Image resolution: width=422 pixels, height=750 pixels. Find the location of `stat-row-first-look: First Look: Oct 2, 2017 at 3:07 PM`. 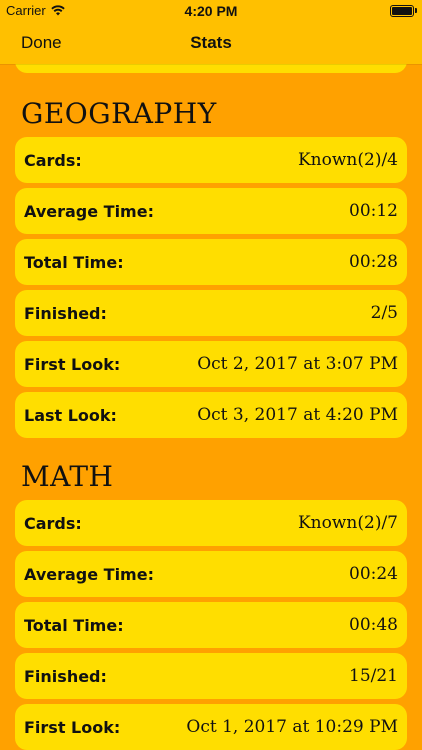

stat-row-first-look: First Look: Oct 2, 2017 at 3:07 PM is located at coordinates (211, 364).